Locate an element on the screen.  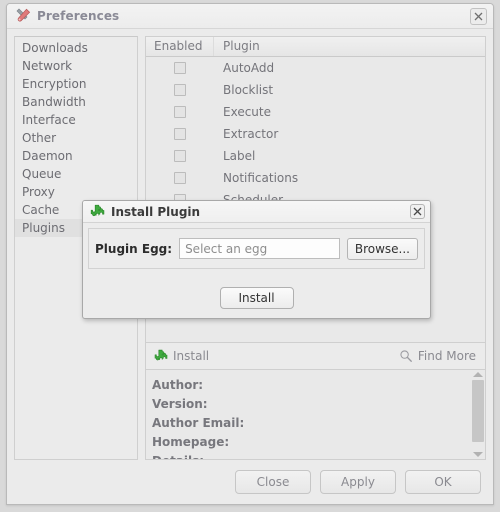
detail-label-homepage: Homepage: is located at coordinates (191, 442).